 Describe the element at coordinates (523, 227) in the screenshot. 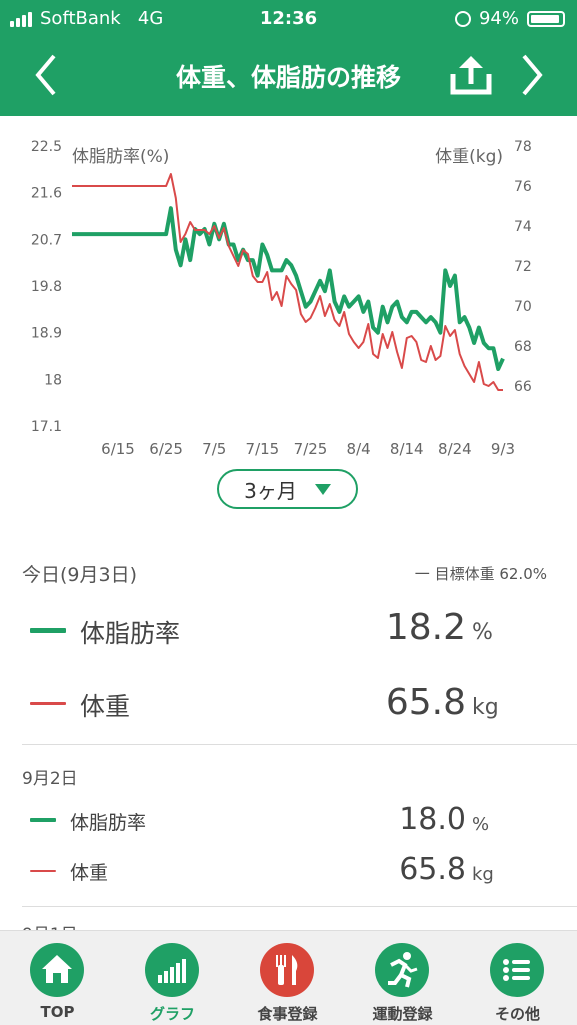

I see `right-tick-label: 74` at that location.